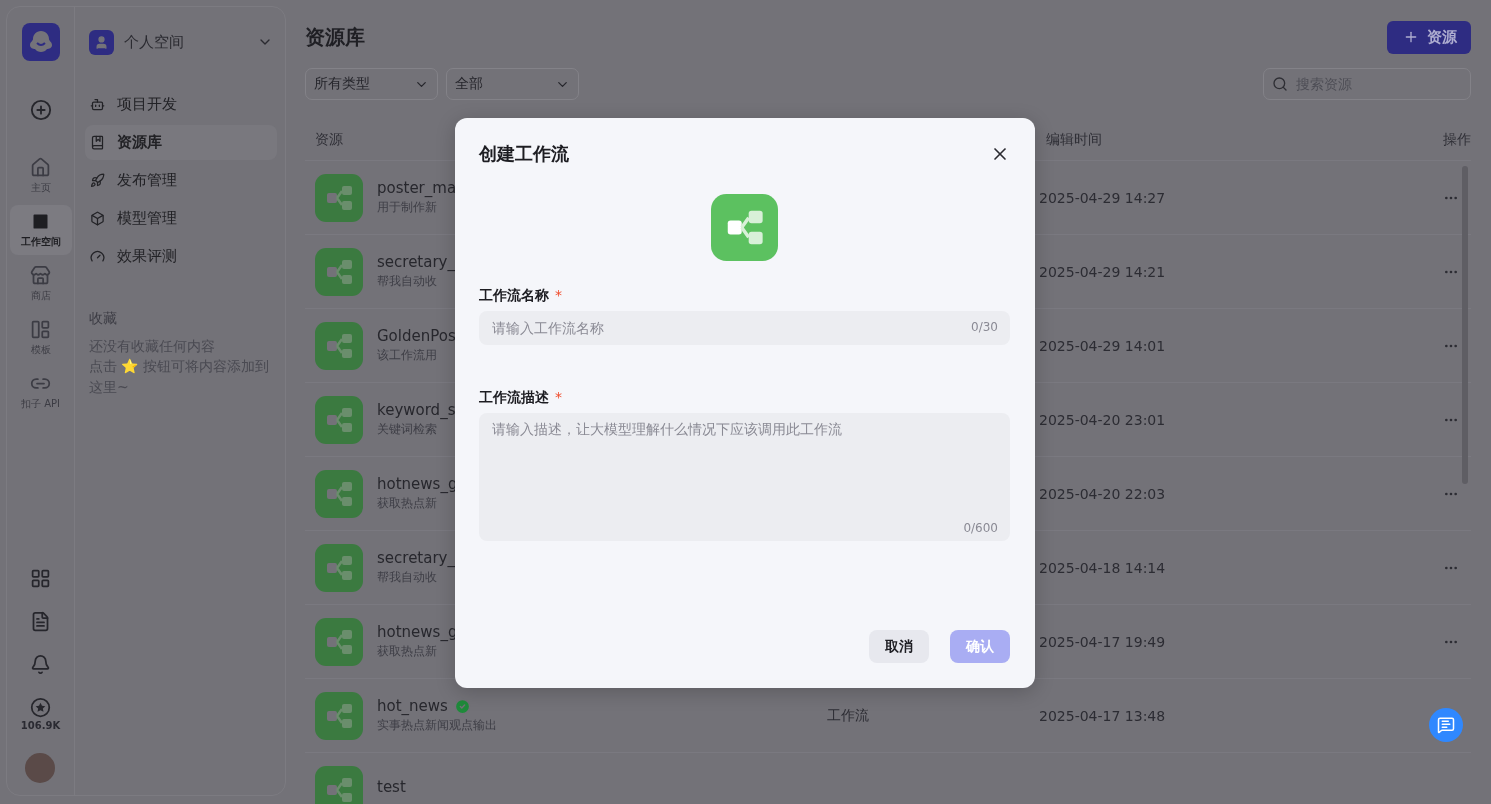  I want to click on column-header: 操作, so click(1457, 140).